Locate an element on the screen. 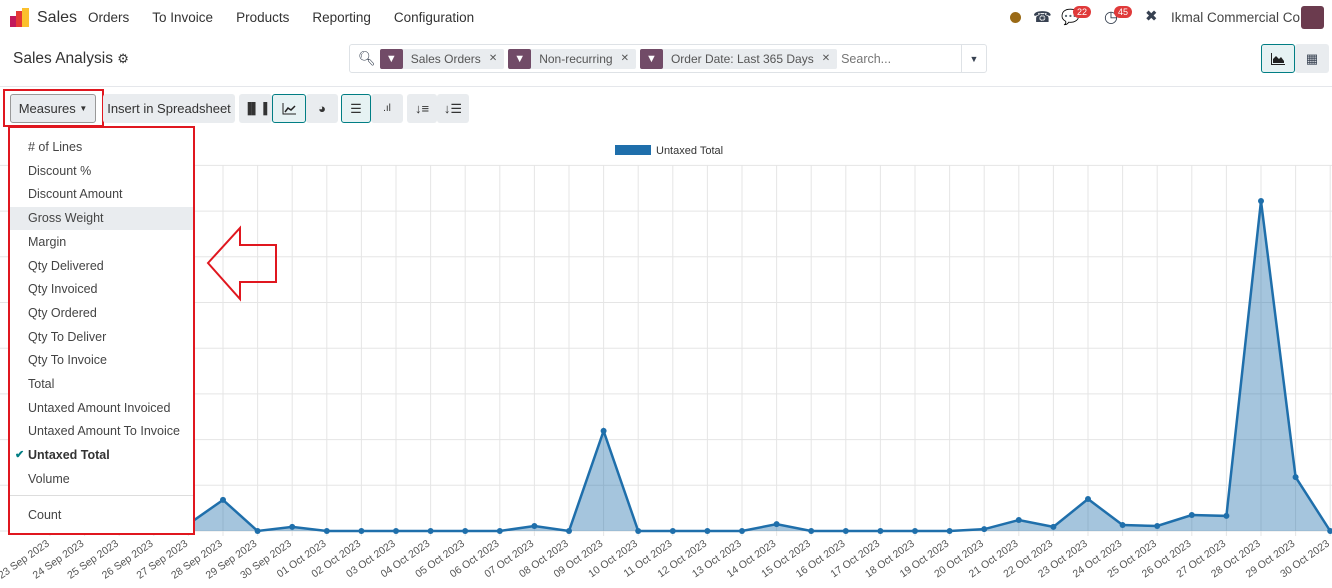 The height and width of the screenshot is (588, 1332). measure-item: Qty To Invoice is located at coordinates (101, 360).